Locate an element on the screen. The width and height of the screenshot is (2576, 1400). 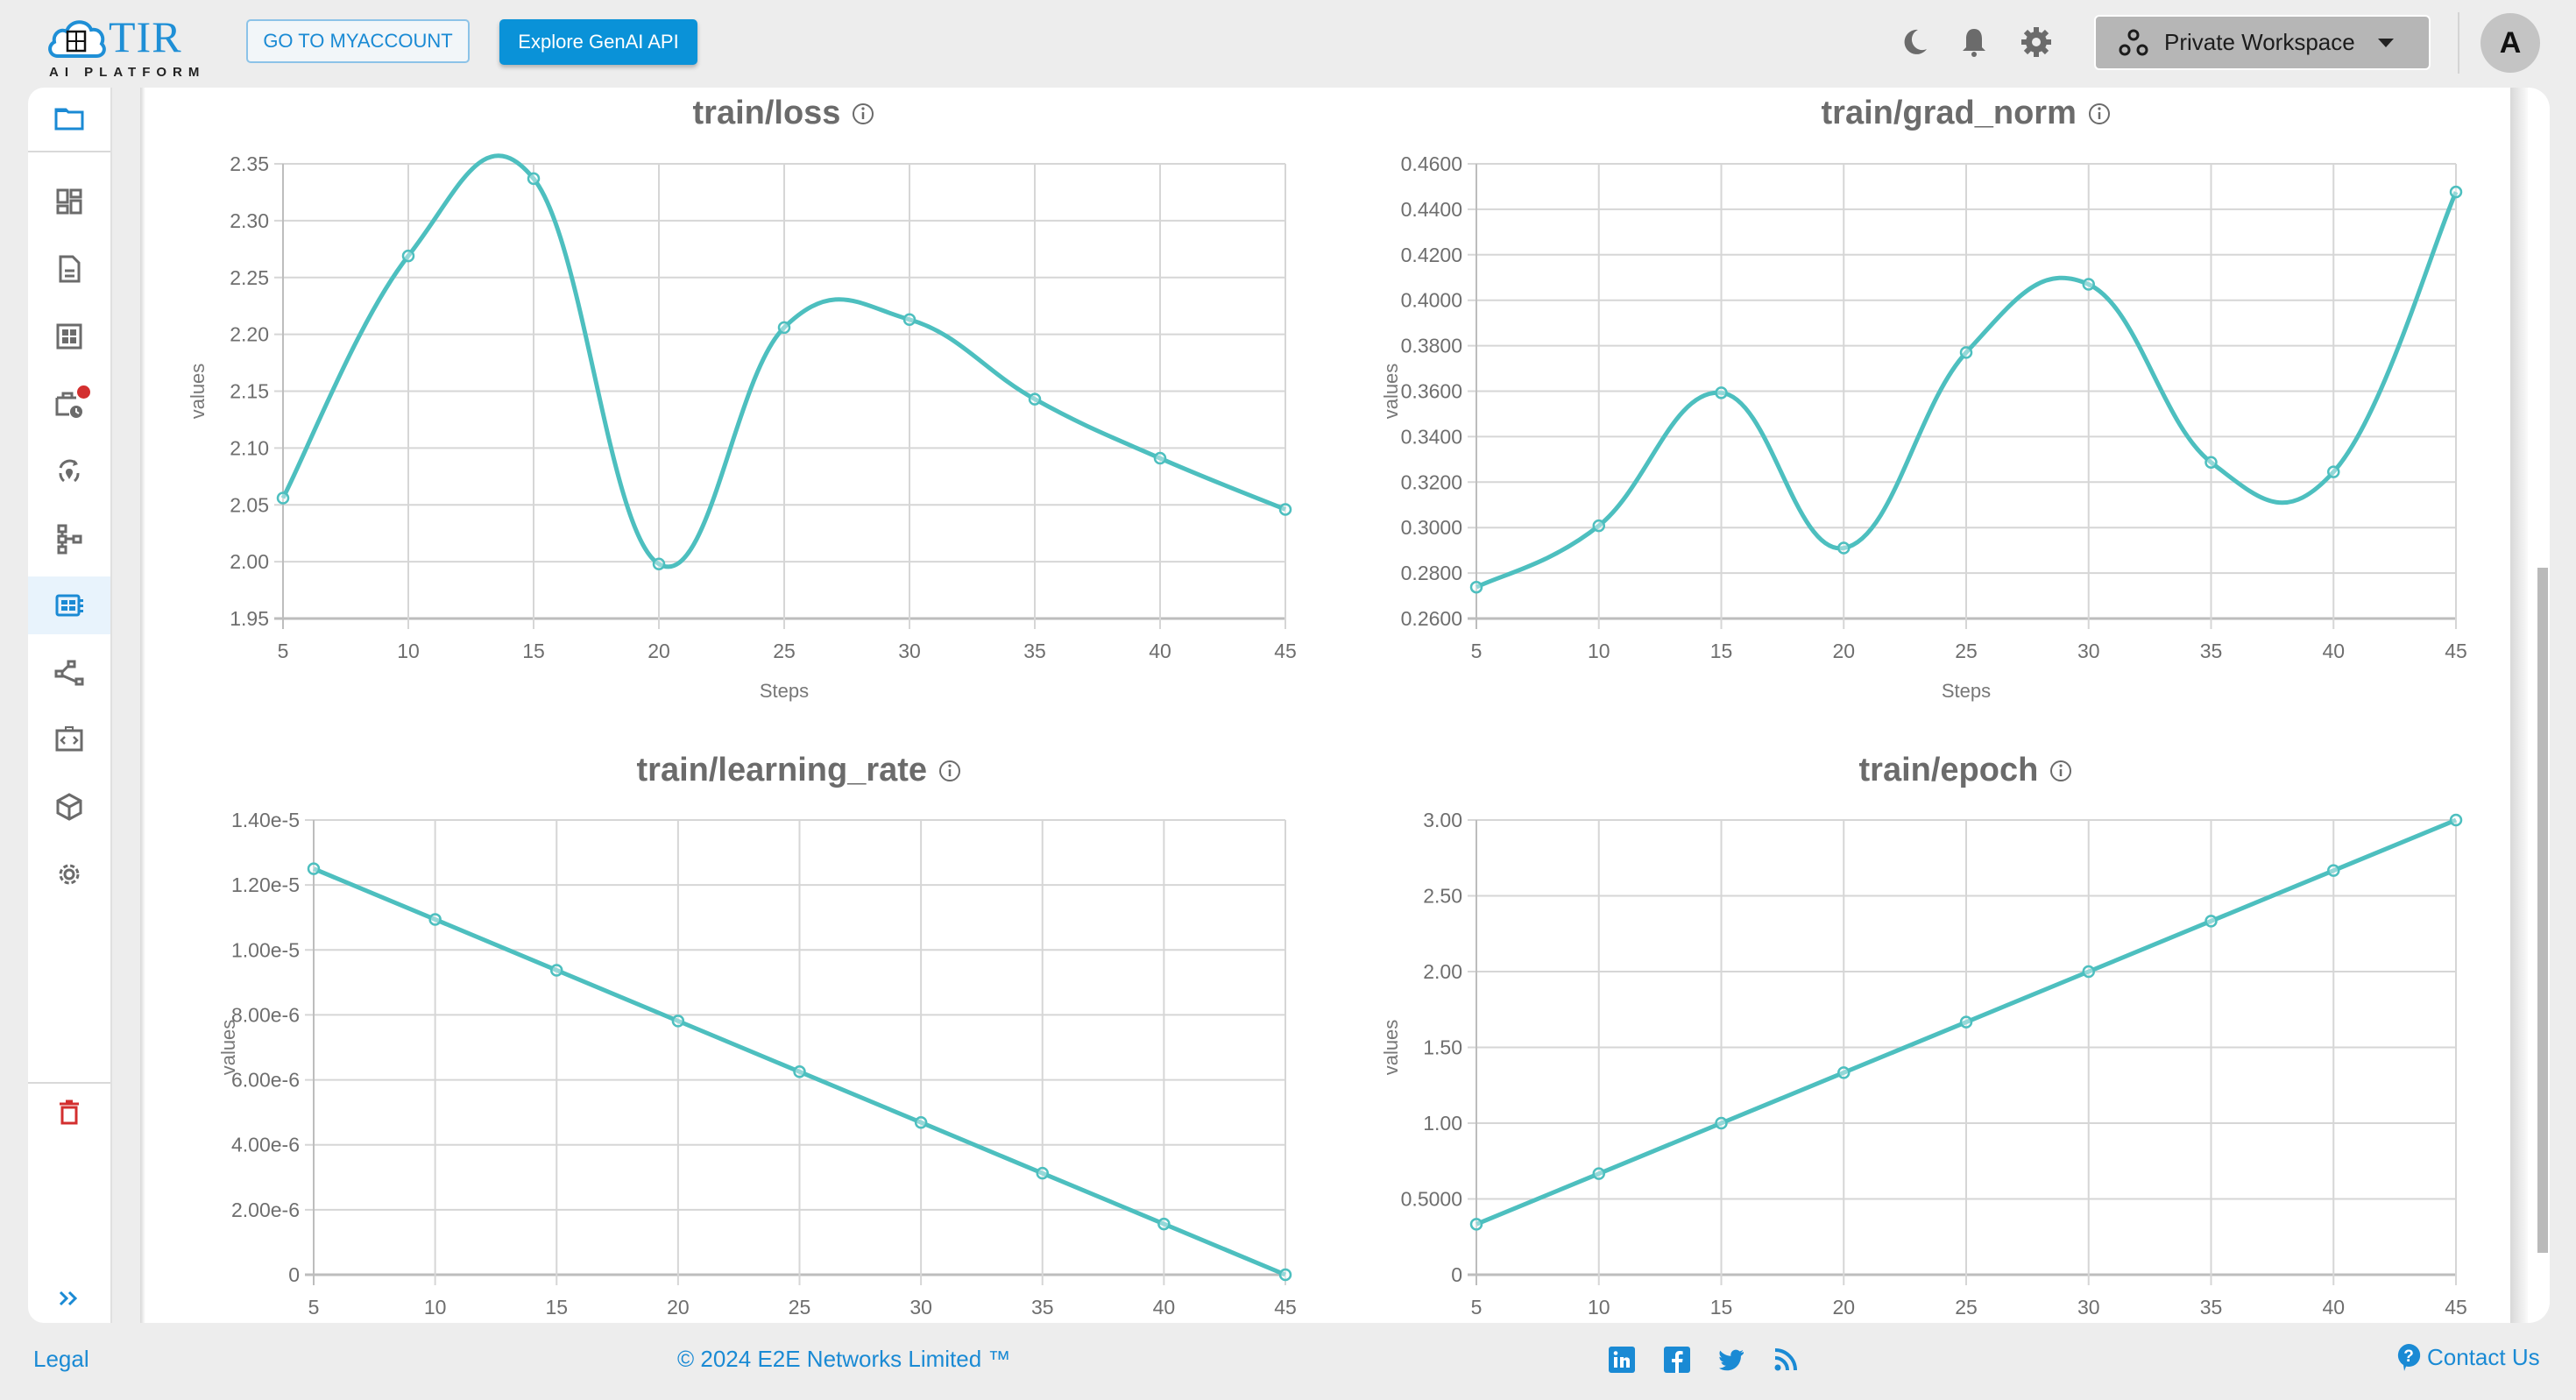
cloud-logo-icon is located at coordinates (77, 39).